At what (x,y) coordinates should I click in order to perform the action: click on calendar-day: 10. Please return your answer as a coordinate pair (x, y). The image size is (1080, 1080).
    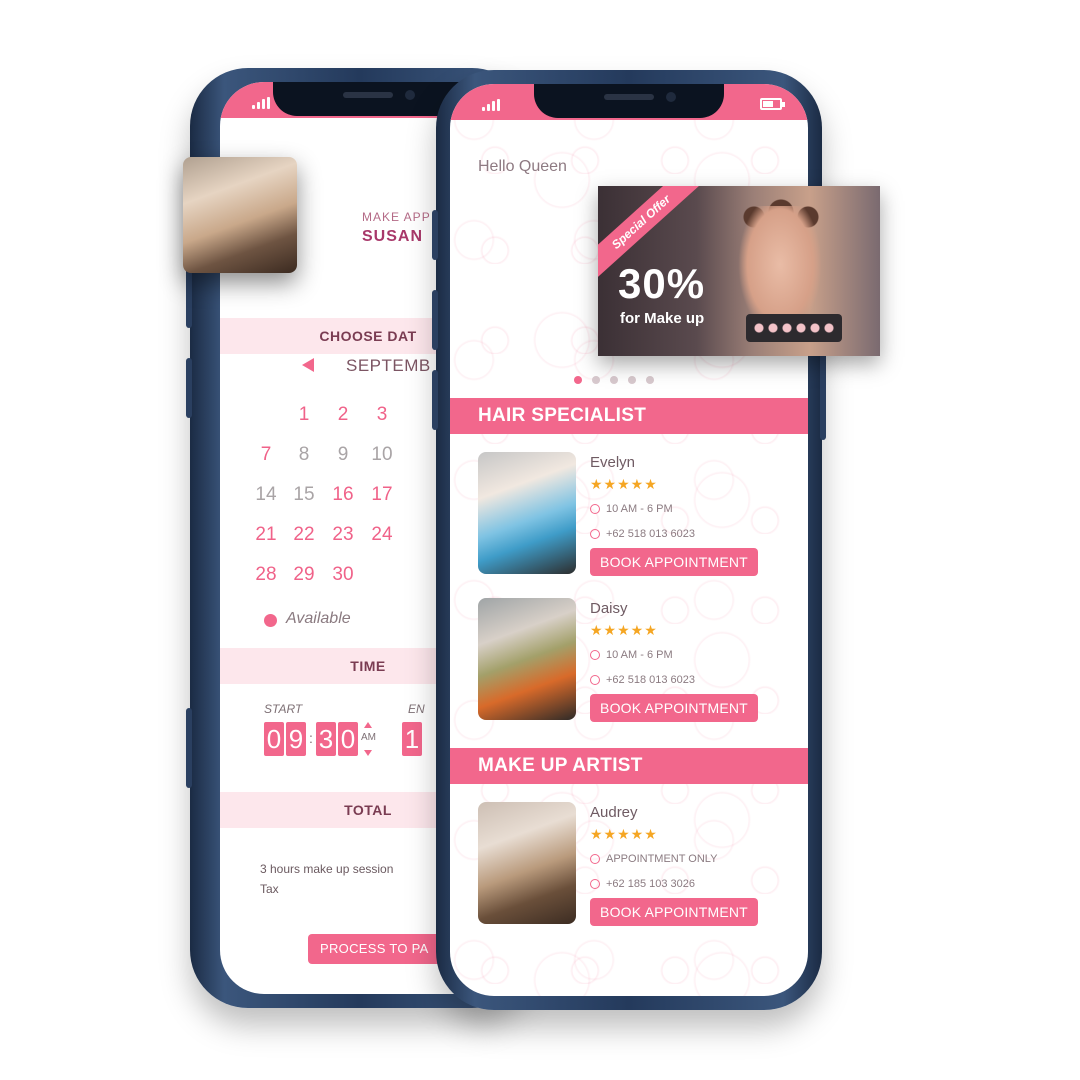
    Looking at the image, I should click on (382, 454).